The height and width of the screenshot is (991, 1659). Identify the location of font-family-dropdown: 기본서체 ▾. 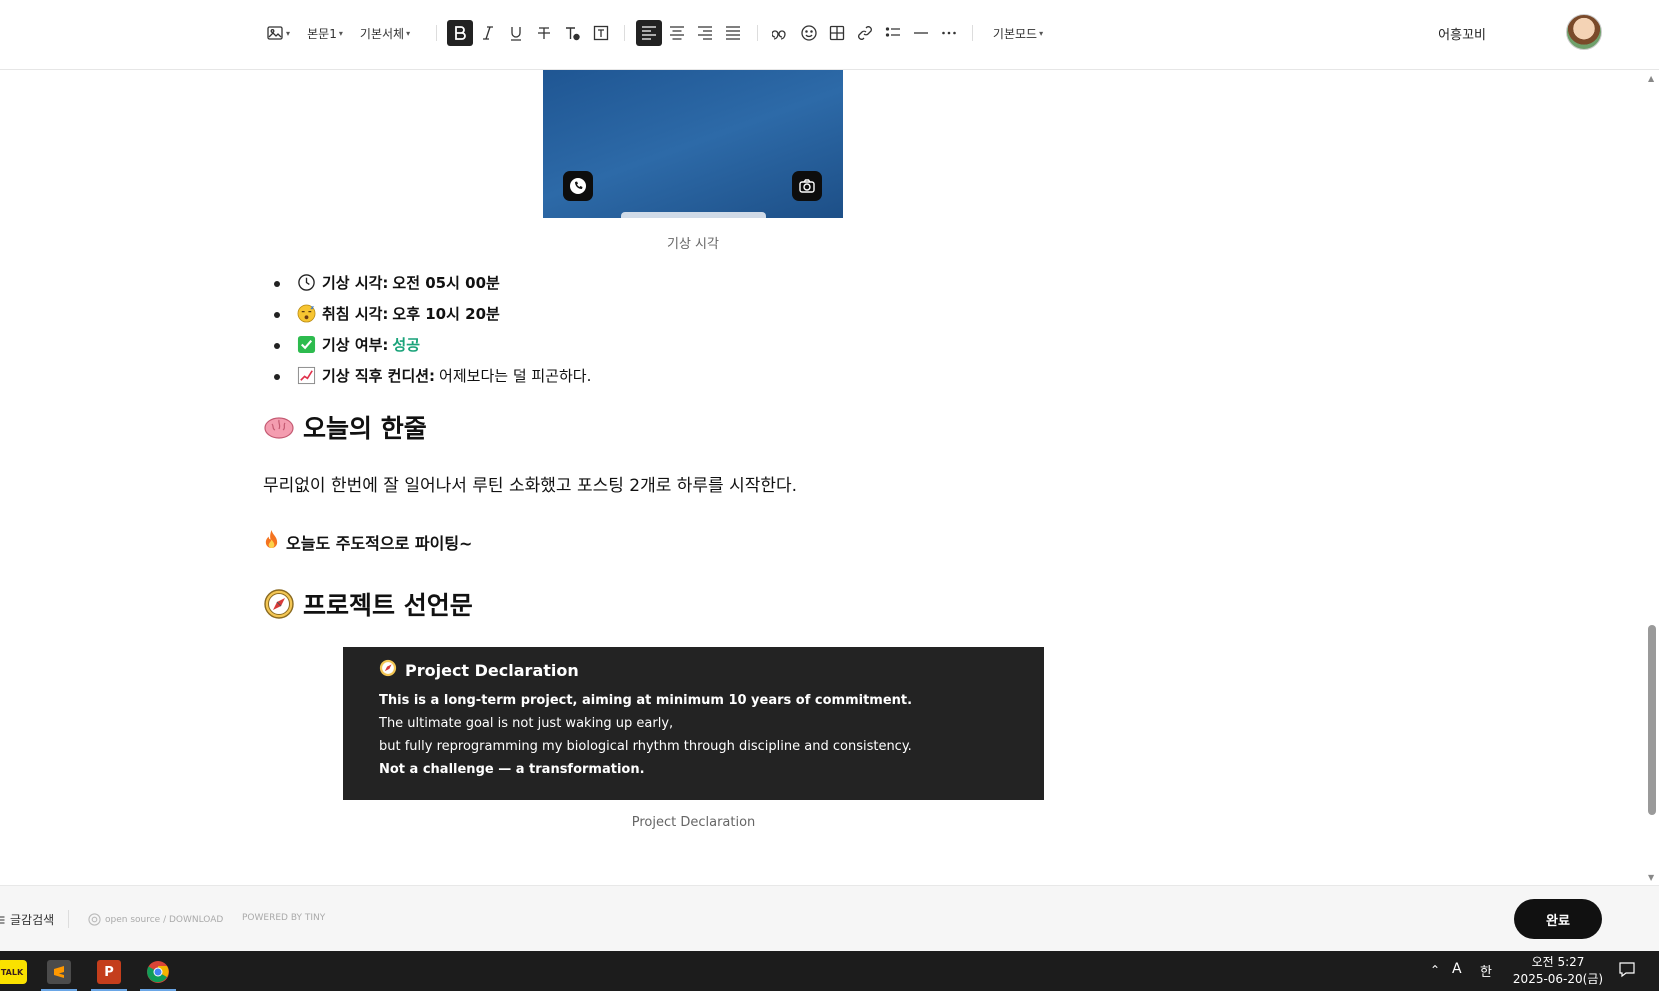
(385, 33).